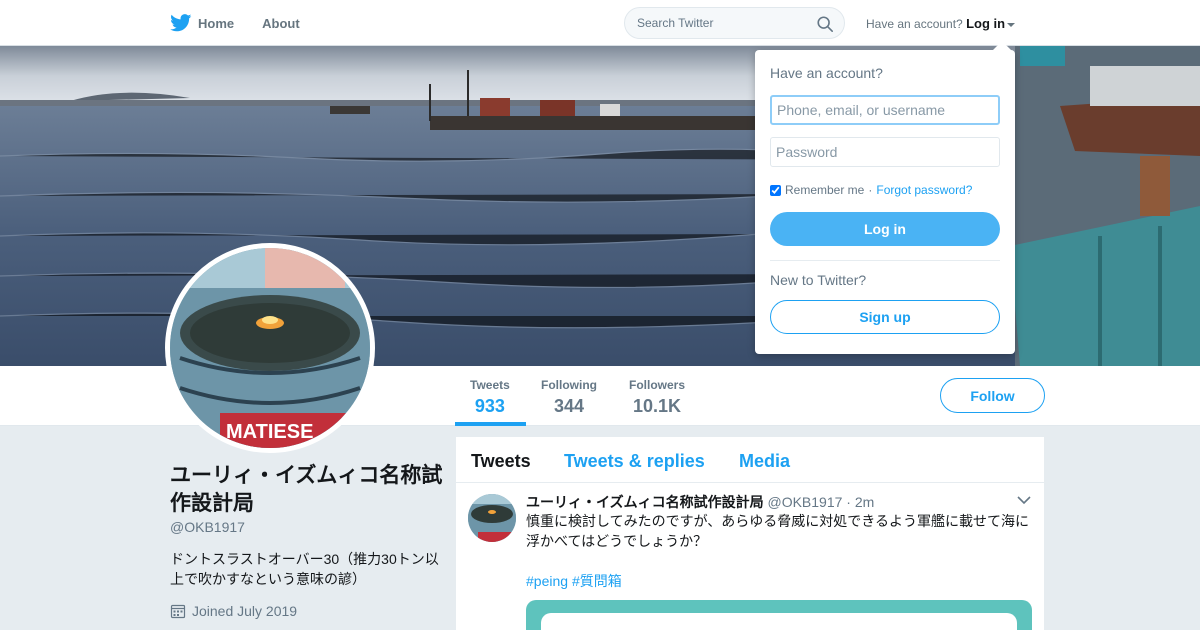  Describe the element at coordinates (181, 23) in the screenshot. I see `twitter-bird-icon` at that location.